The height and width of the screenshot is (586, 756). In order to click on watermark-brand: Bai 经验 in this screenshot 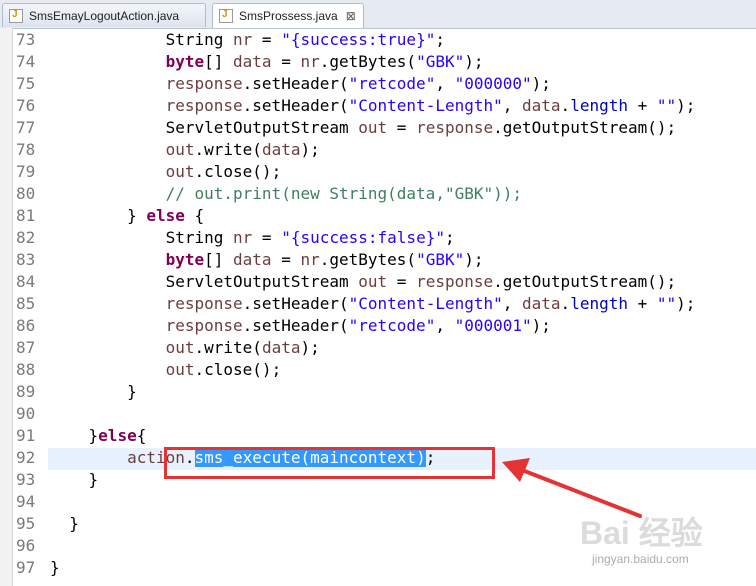, I will do `click(641, 533)`.